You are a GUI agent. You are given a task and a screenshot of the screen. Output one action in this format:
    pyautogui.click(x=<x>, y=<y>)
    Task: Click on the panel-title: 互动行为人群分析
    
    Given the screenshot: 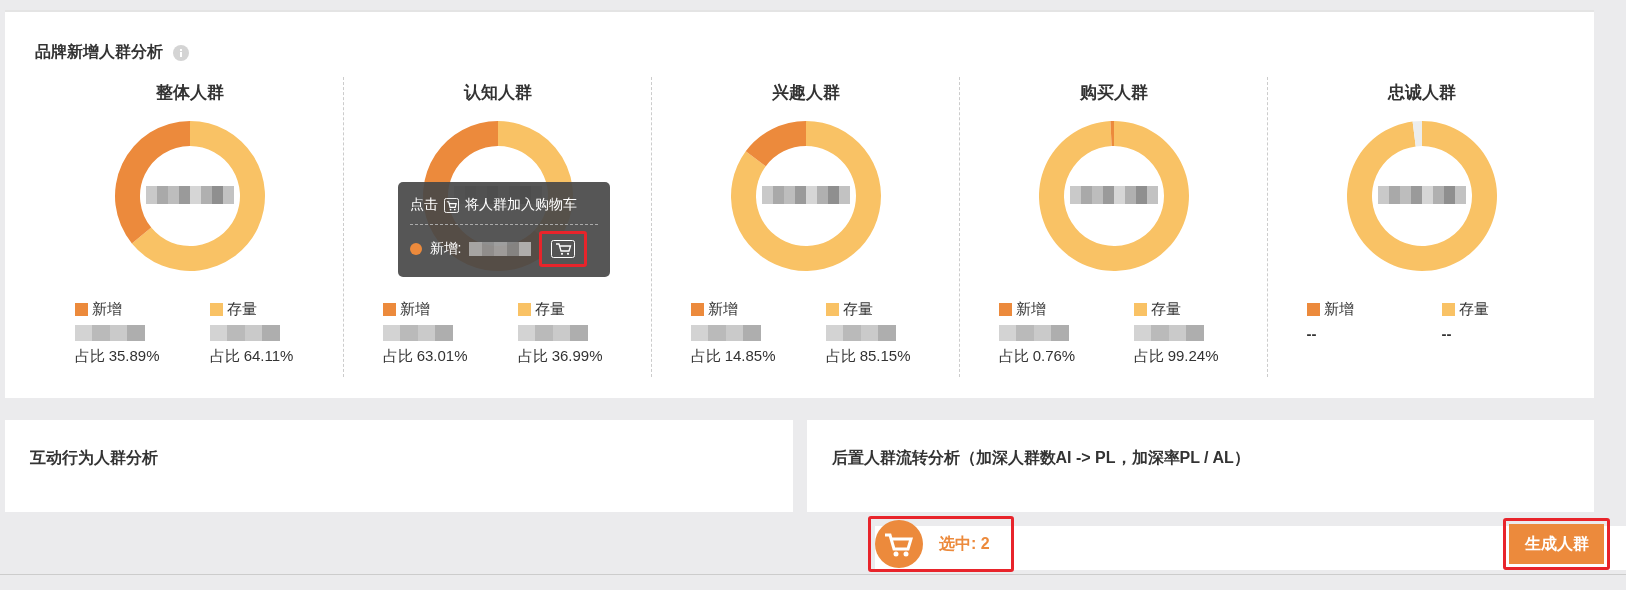 What is the action you would take?
    pyautogui.click(x=94, y=457)
    